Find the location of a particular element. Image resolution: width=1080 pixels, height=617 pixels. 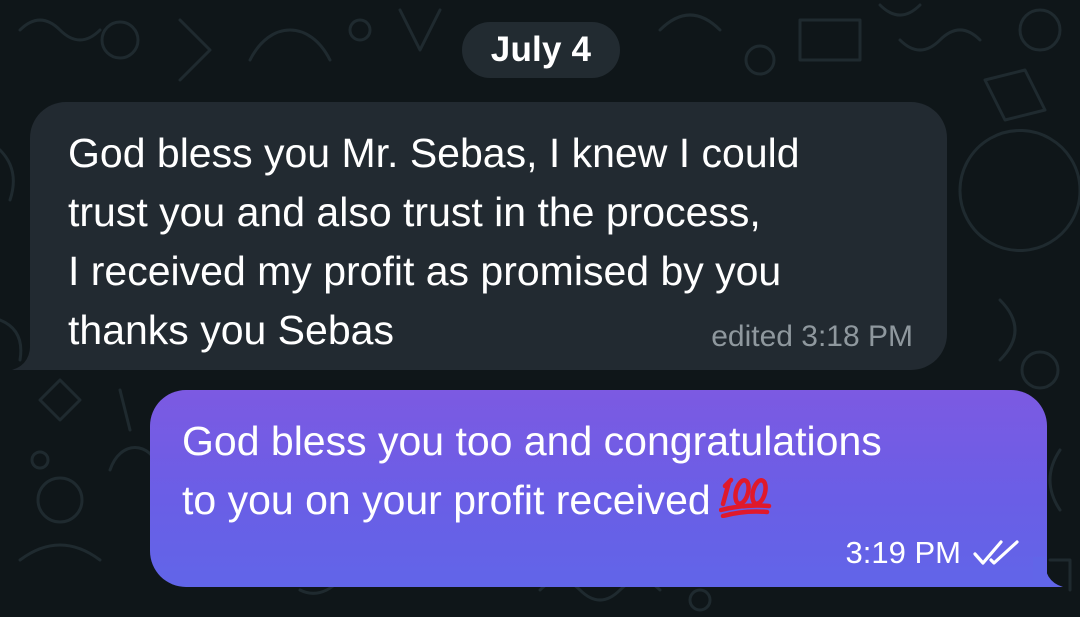

incoming-message-meta: edited 3:18 PM is located at coordinates (812, 336).